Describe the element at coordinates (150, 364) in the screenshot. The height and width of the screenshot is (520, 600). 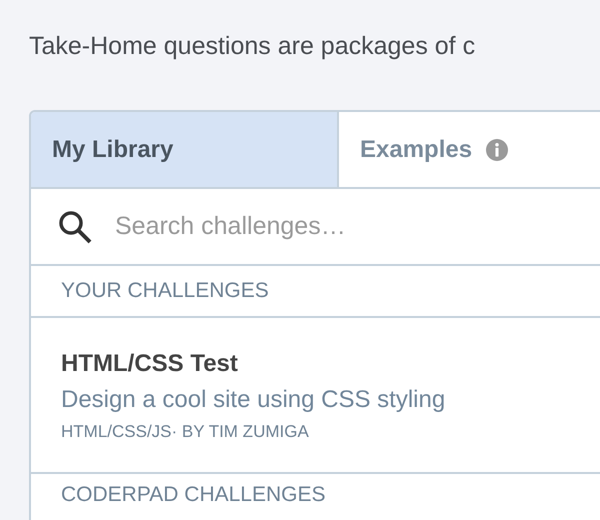
I see `challenge-title: HTML/CSS Test` at that location.